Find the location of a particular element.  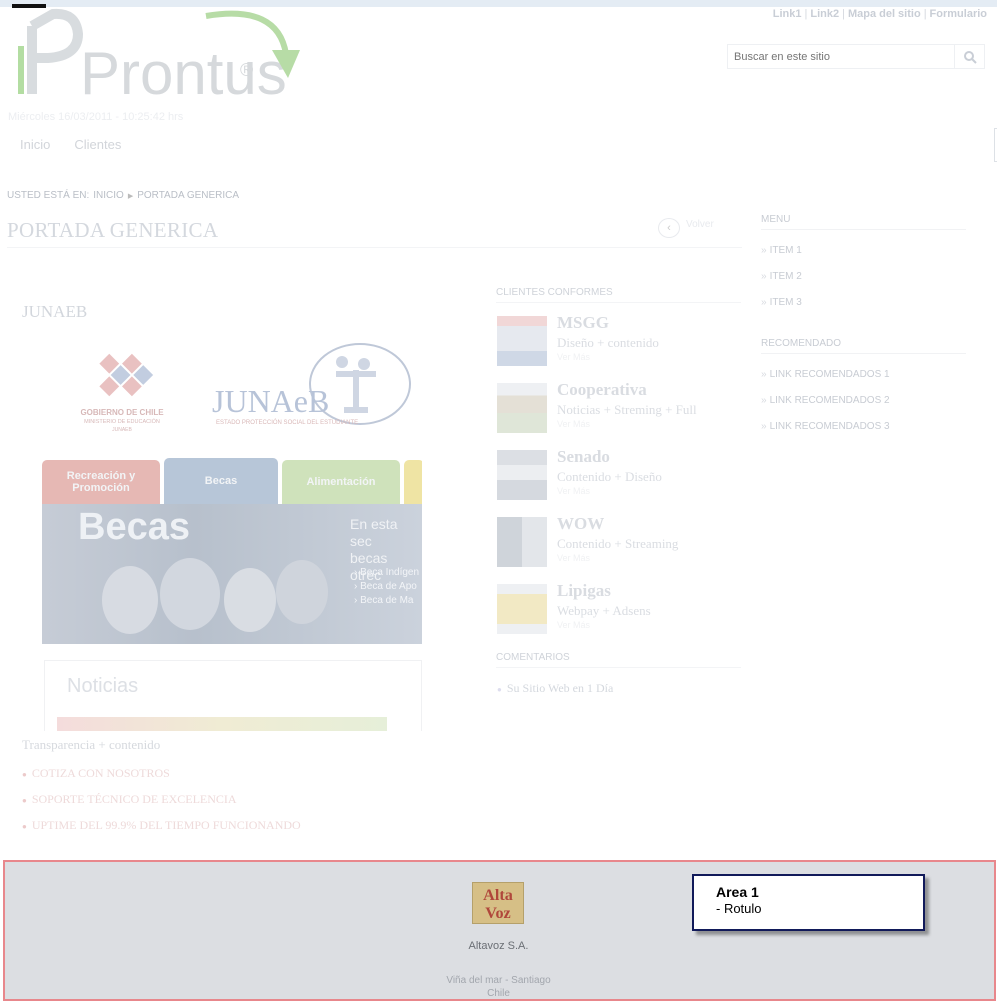

search-input is located at coordinates (841, 56).